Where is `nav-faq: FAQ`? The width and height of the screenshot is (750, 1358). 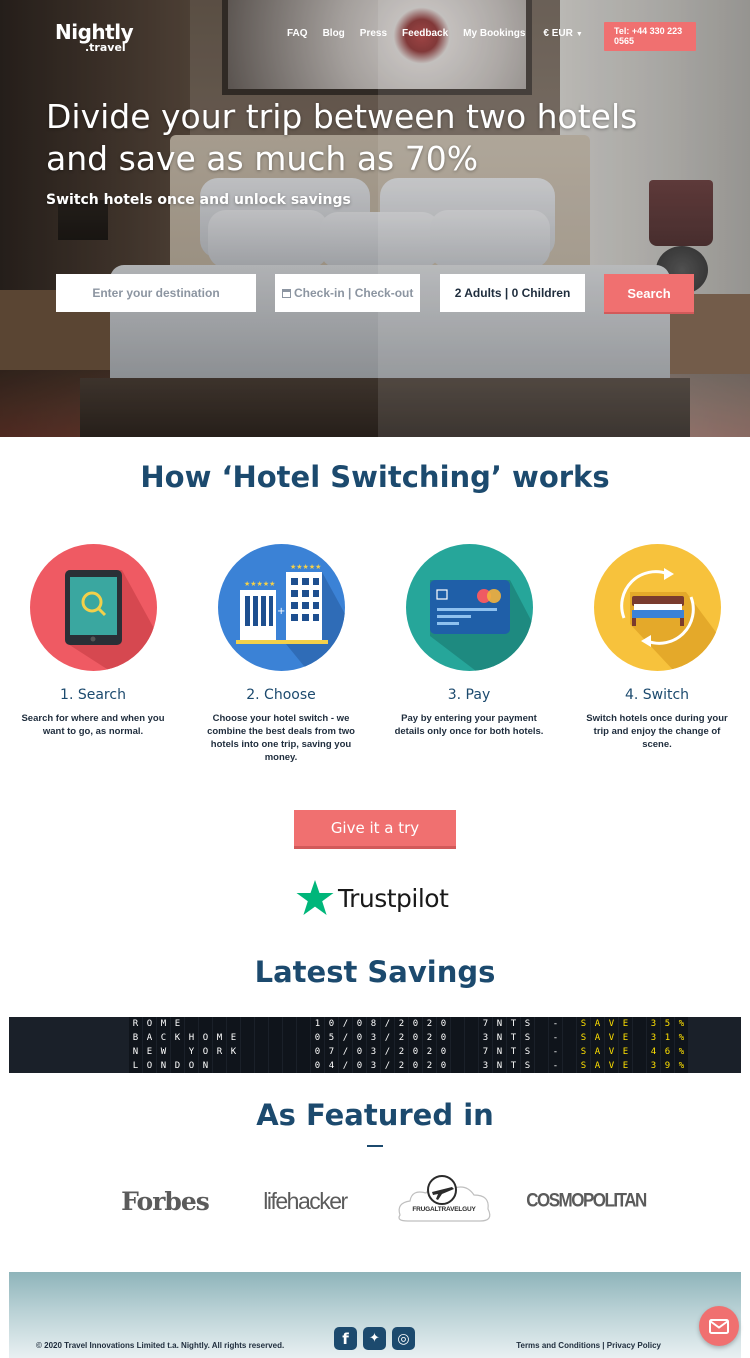 nav-faq: FAQ is located at coordinates (297, 33).